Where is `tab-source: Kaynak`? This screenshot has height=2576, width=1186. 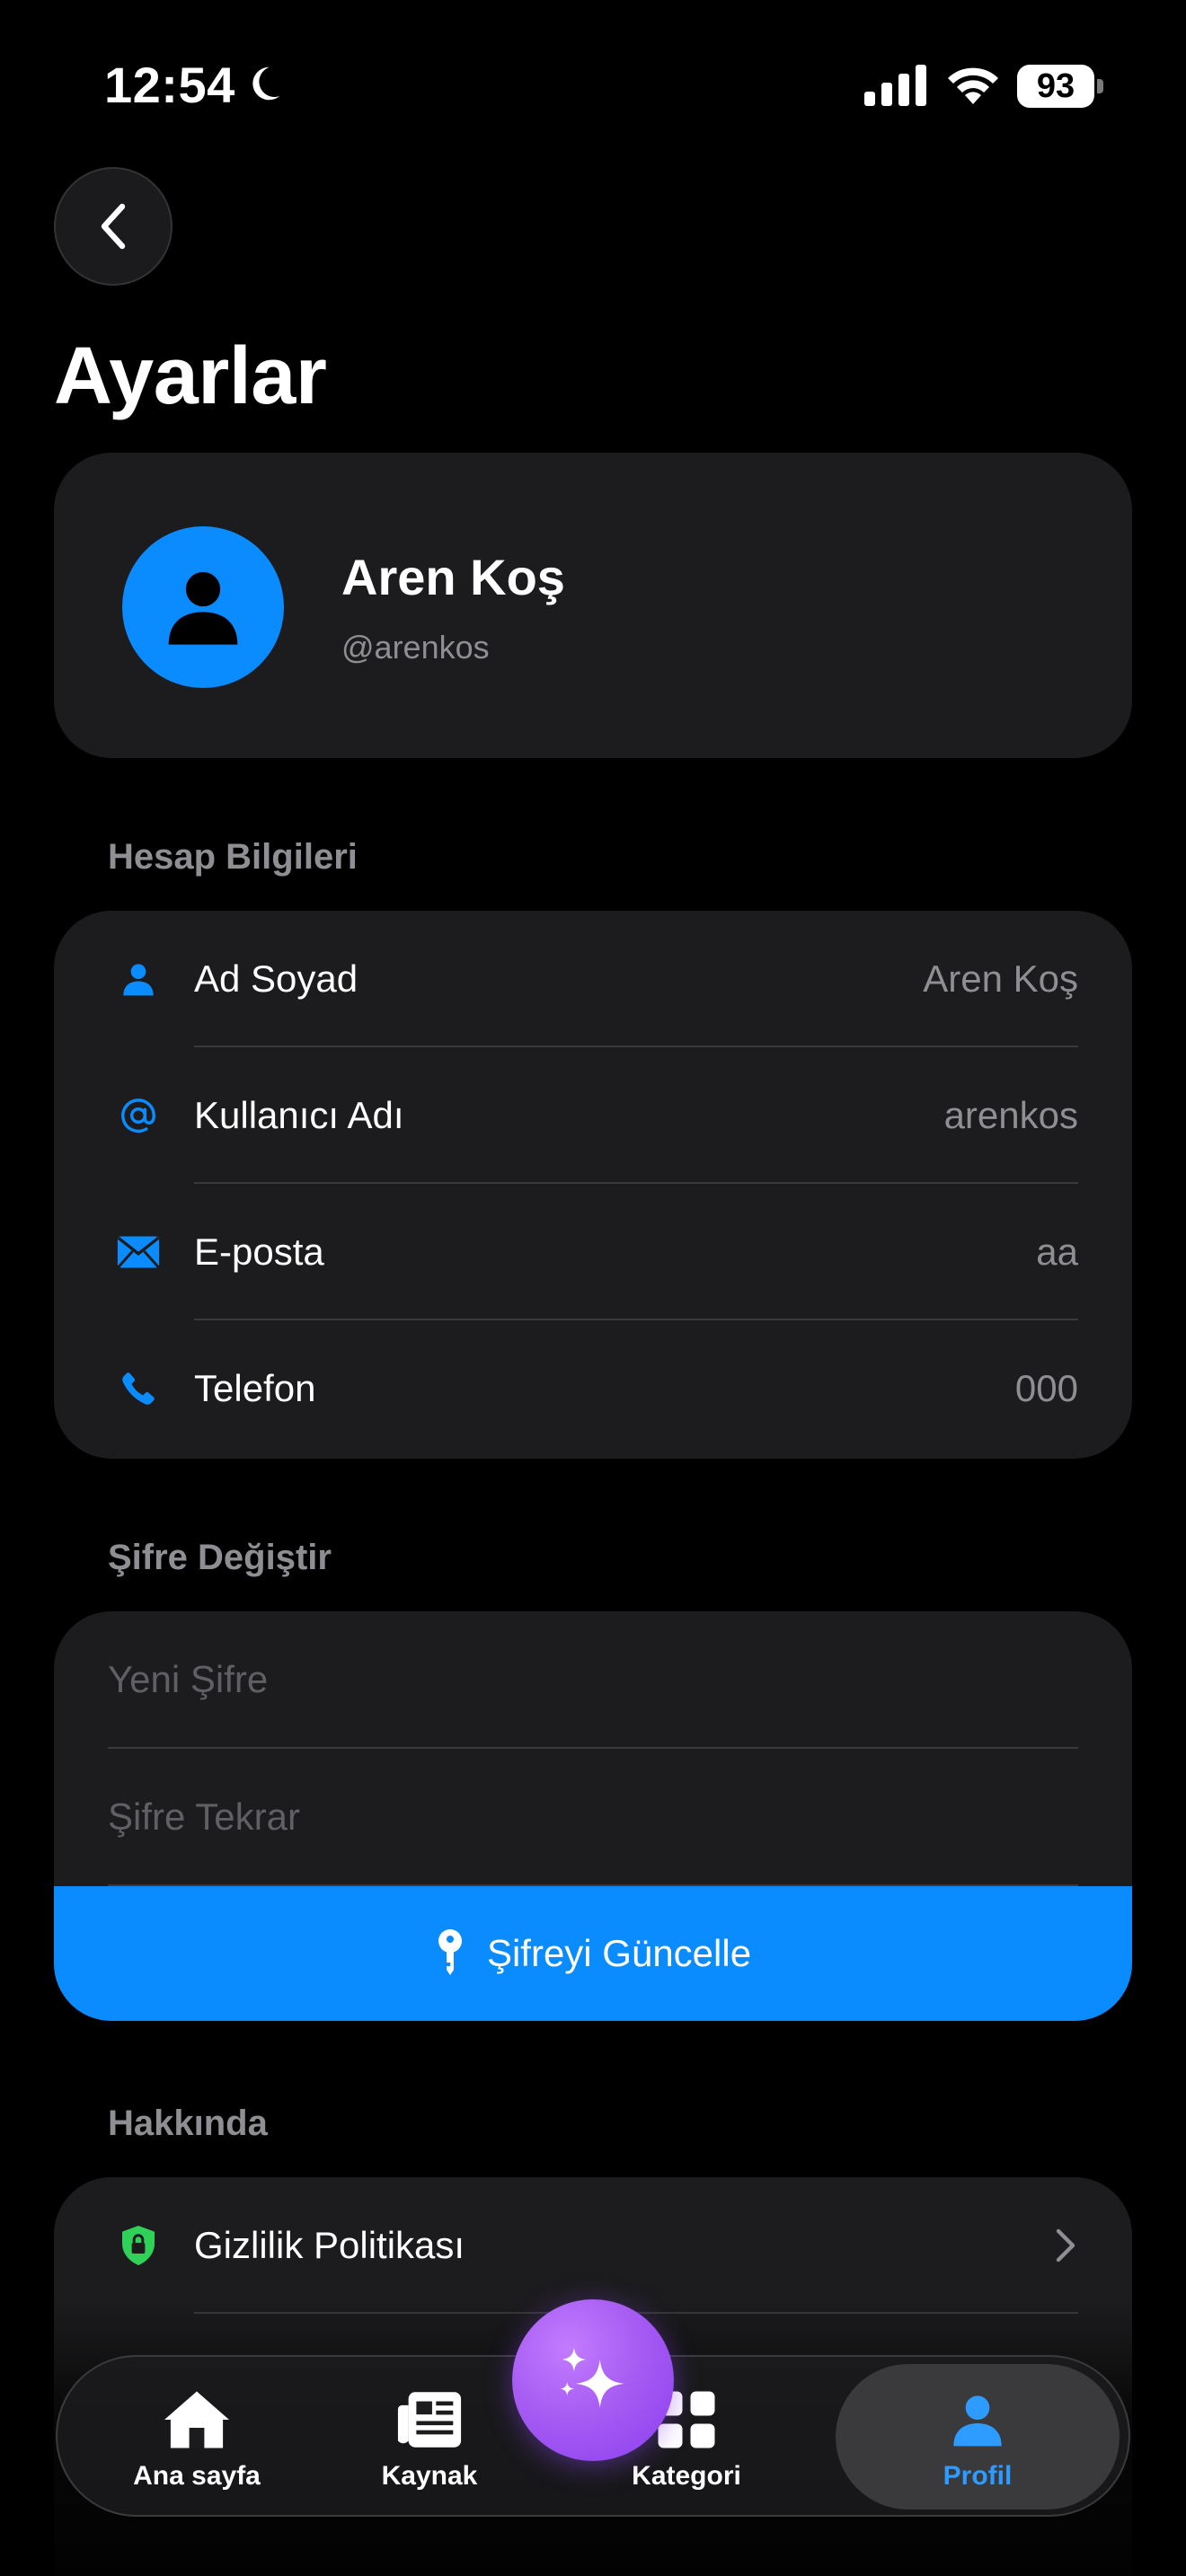
tab-source: Kaynak is located at coordinates (429, 2438).